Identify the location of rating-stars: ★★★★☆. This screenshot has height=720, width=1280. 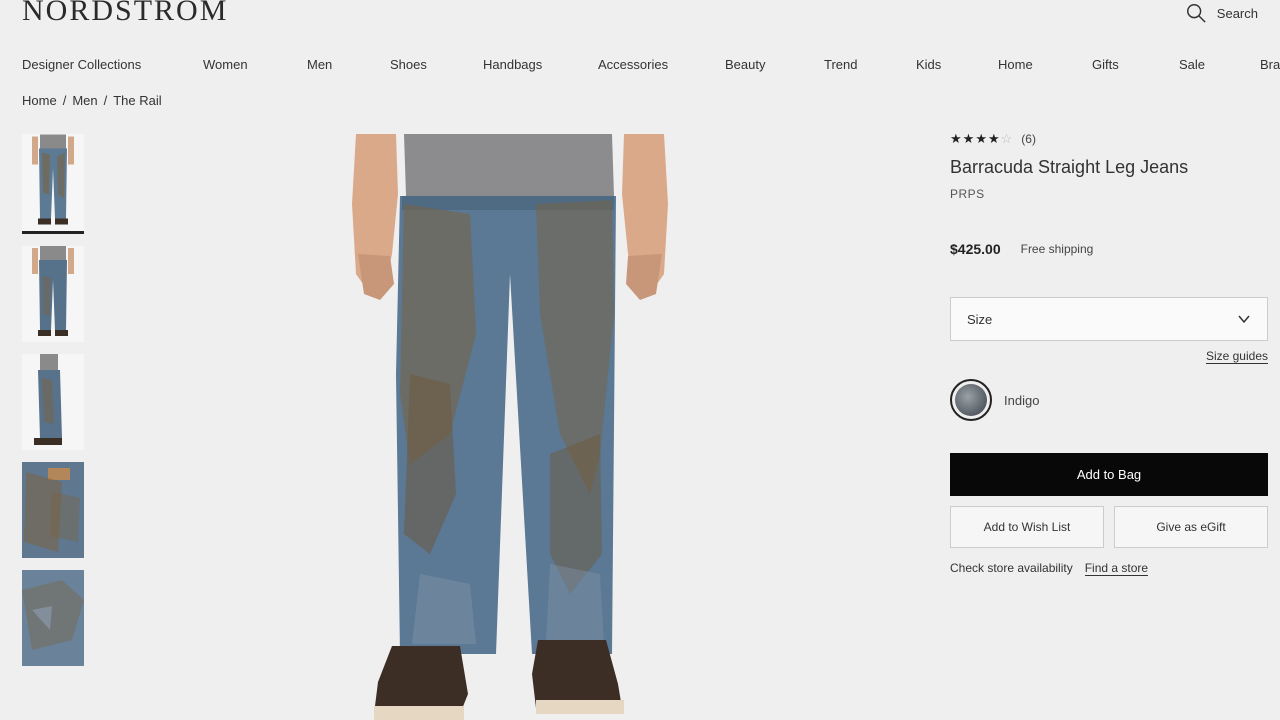
(981, 139).